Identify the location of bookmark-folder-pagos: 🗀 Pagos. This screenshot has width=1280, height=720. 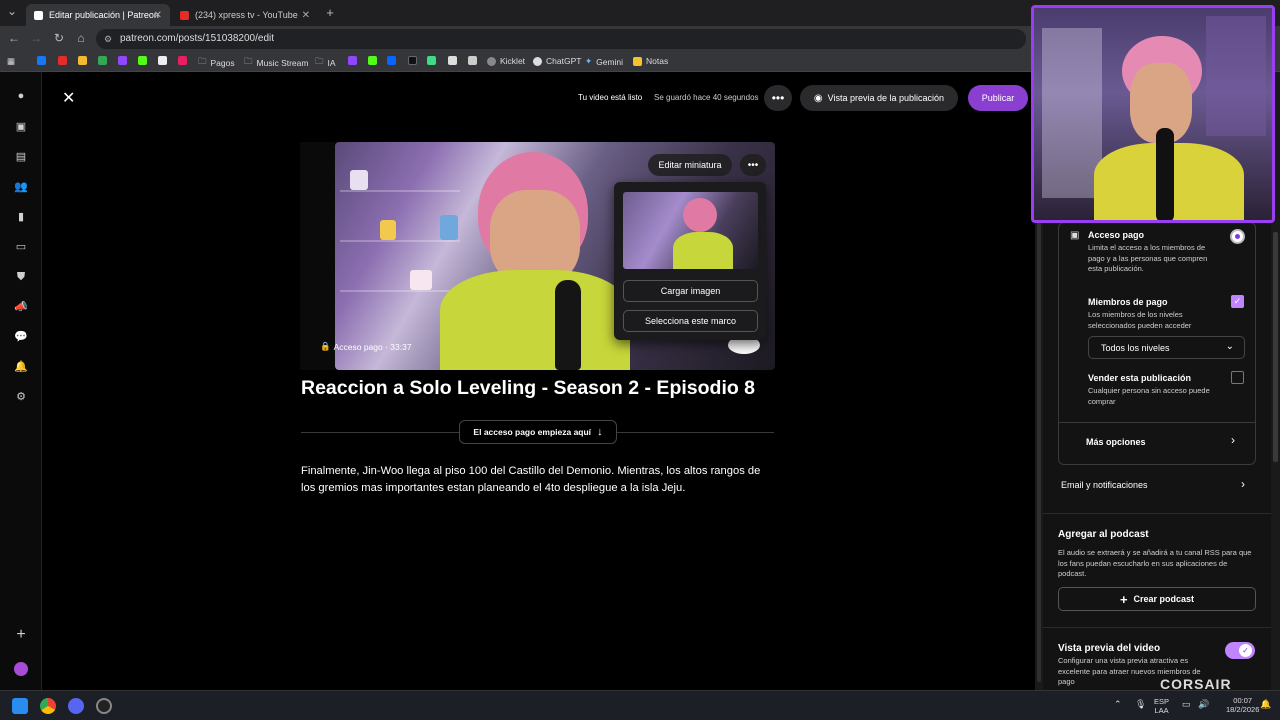
(216, 63).